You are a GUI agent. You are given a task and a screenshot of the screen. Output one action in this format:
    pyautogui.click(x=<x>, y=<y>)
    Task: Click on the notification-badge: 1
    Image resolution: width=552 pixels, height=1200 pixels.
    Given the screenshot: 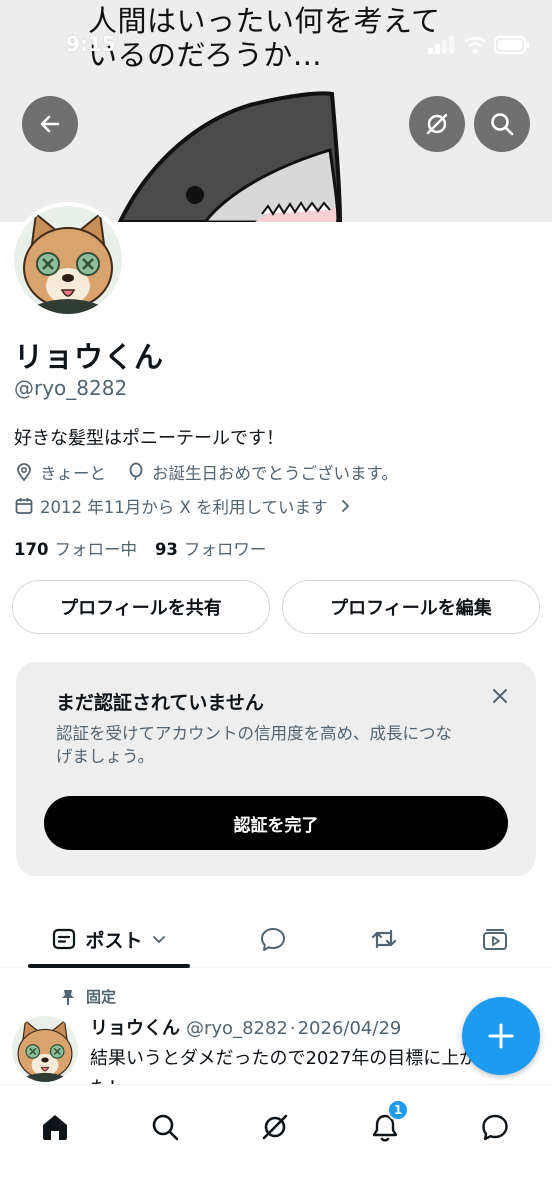 What is the action you would take?
    pyautogui.click(x=398, y=1110)
    